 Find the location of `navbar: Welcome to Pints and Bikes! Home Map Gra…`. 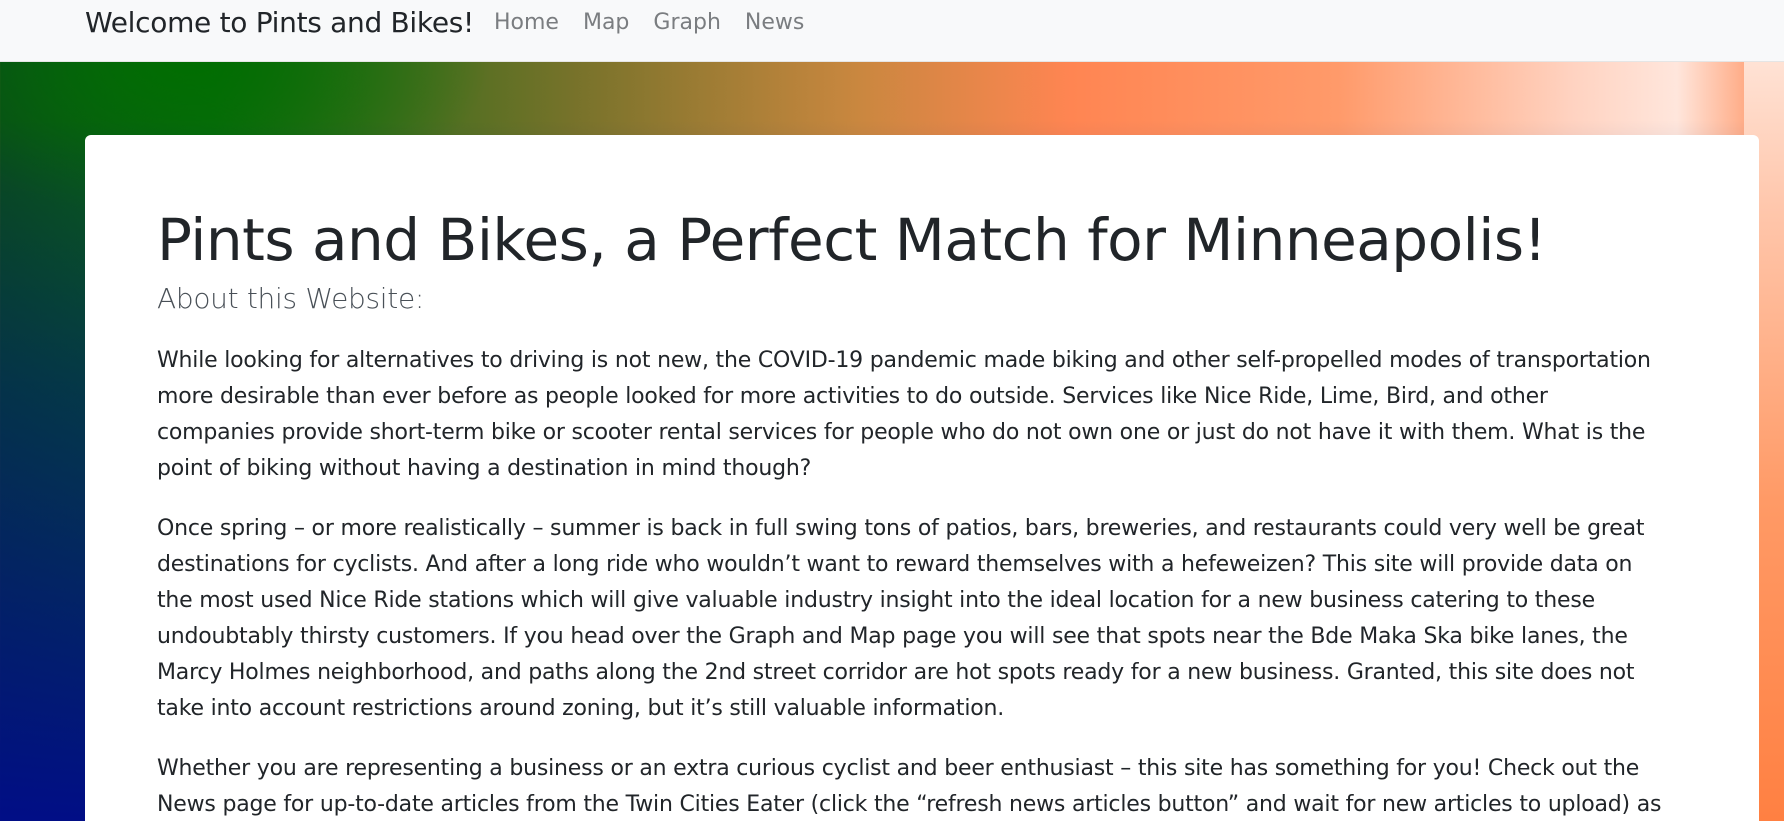

navbar: Welcome to Pints and Bikes! Home Map Gra… is located at coordinates (892, 31).